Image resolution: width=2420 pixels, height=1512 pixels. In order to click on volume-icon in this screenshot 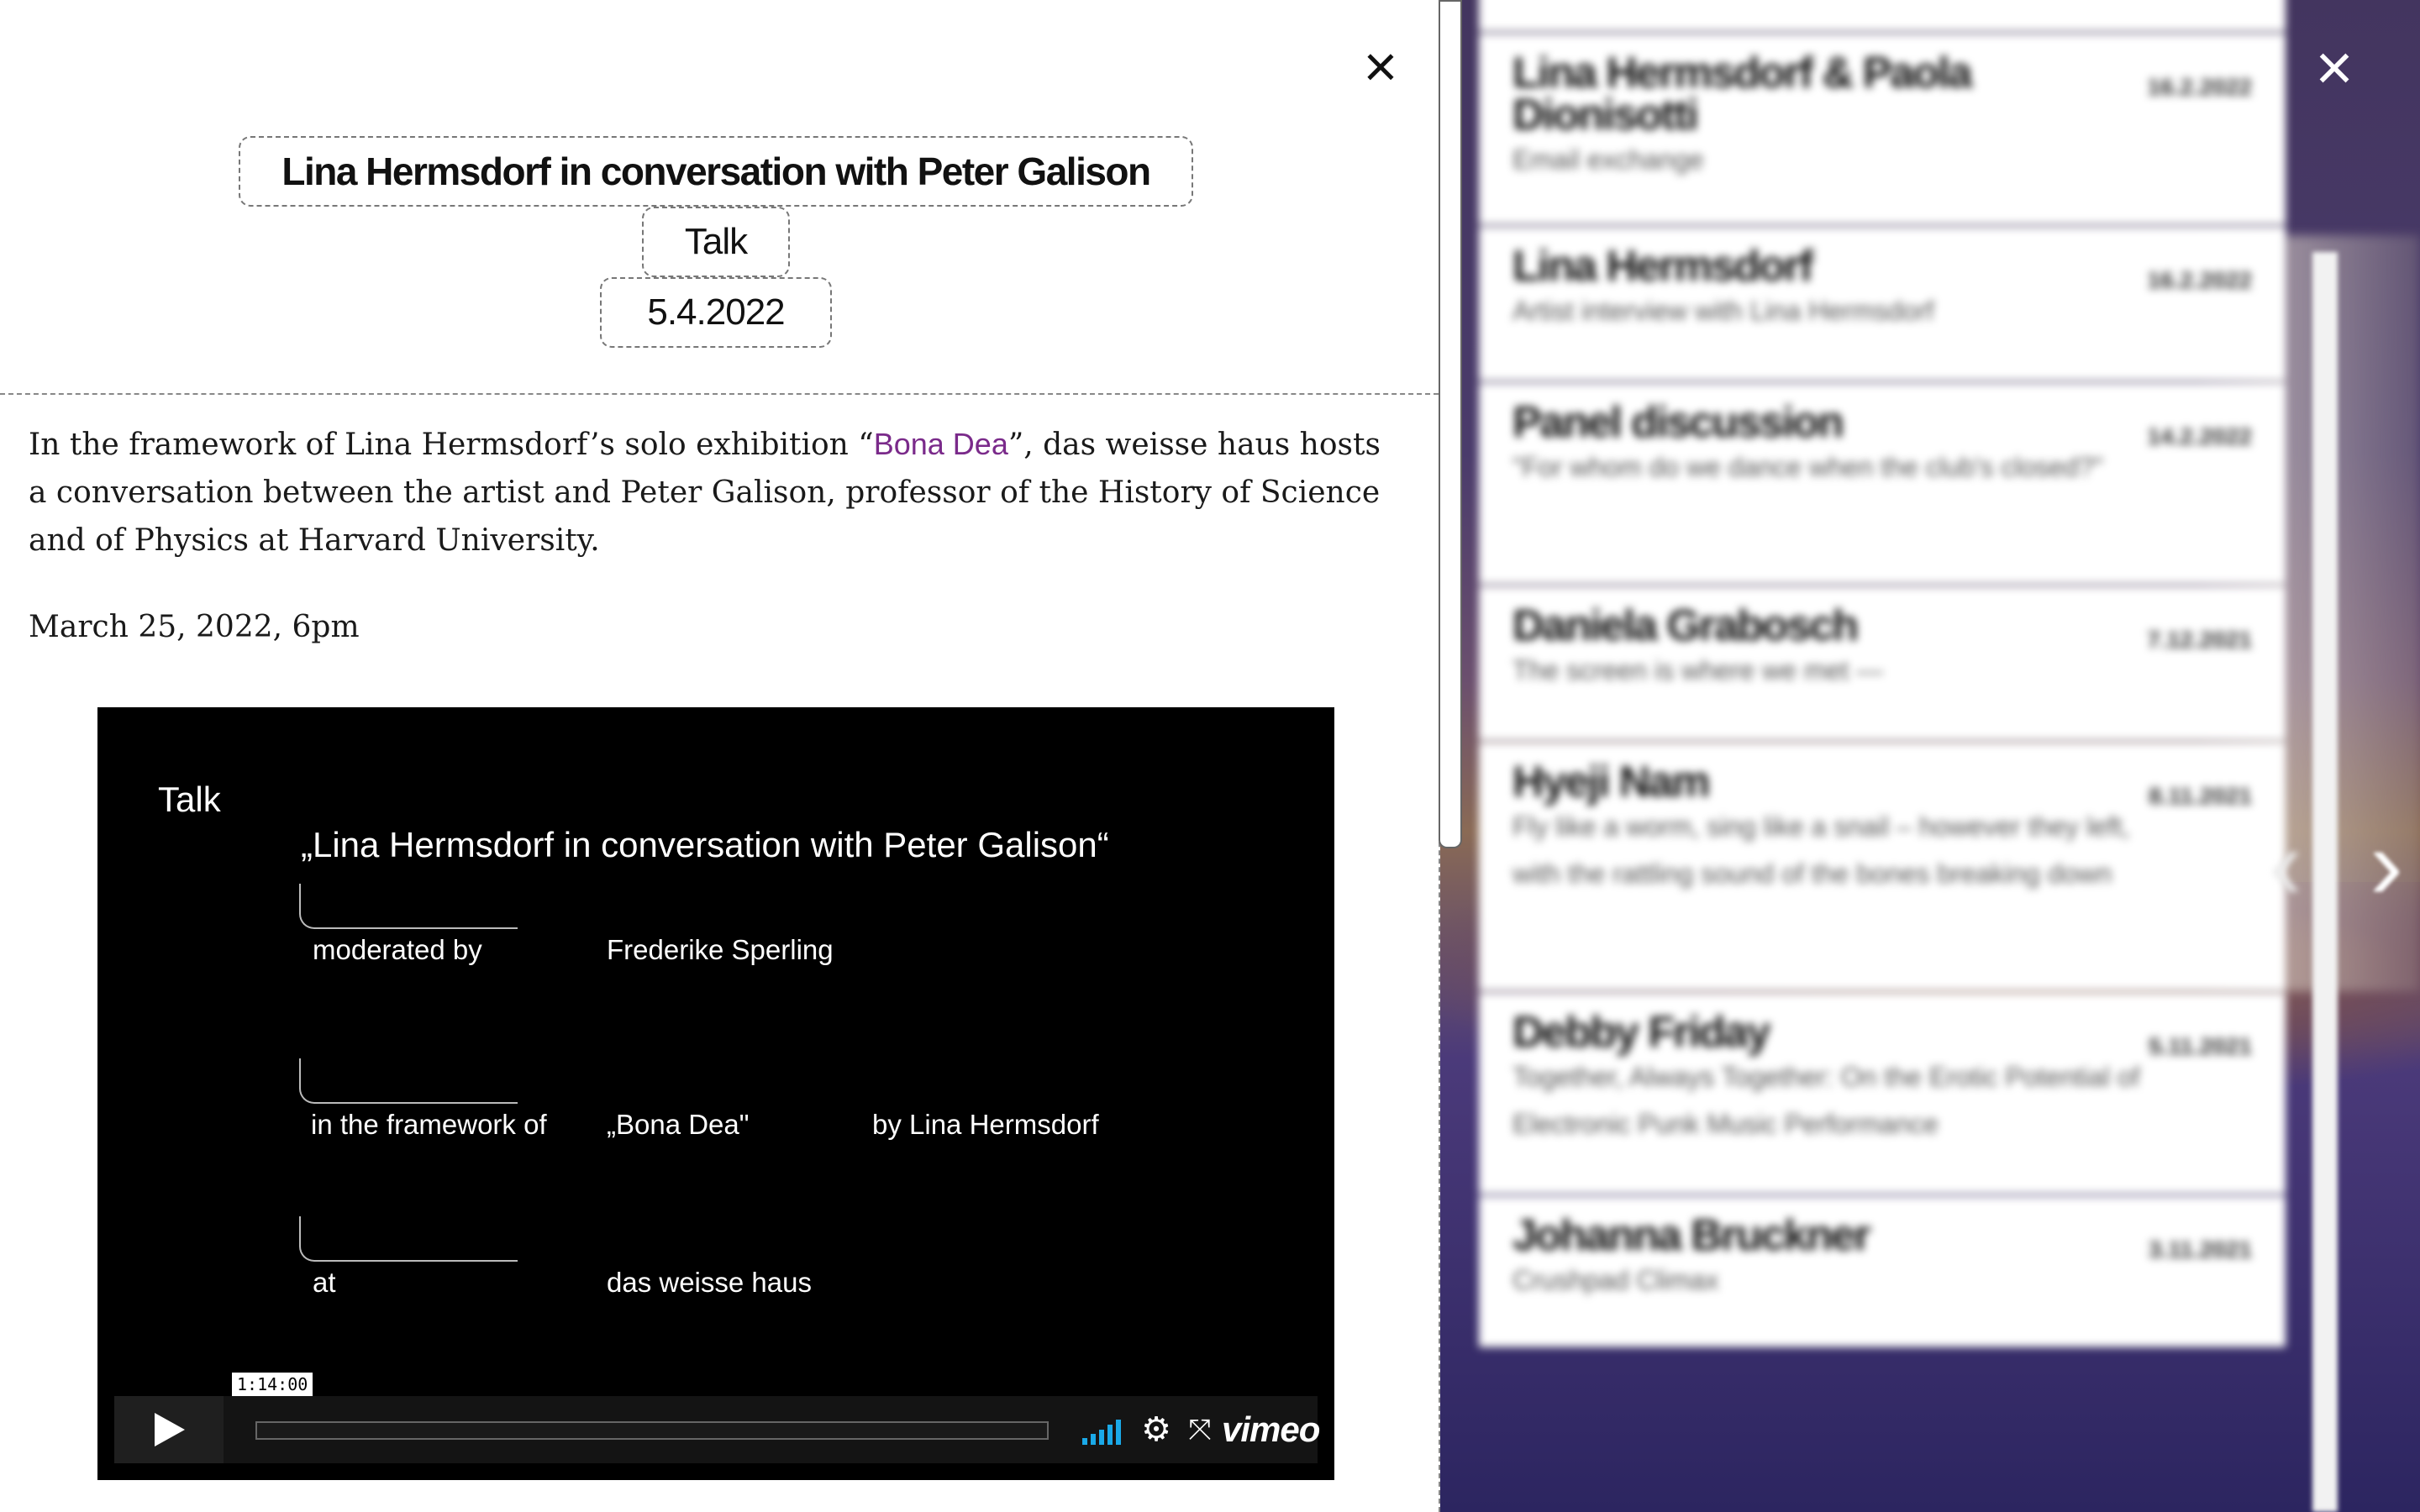, I will do `click(1103, 1430)`.